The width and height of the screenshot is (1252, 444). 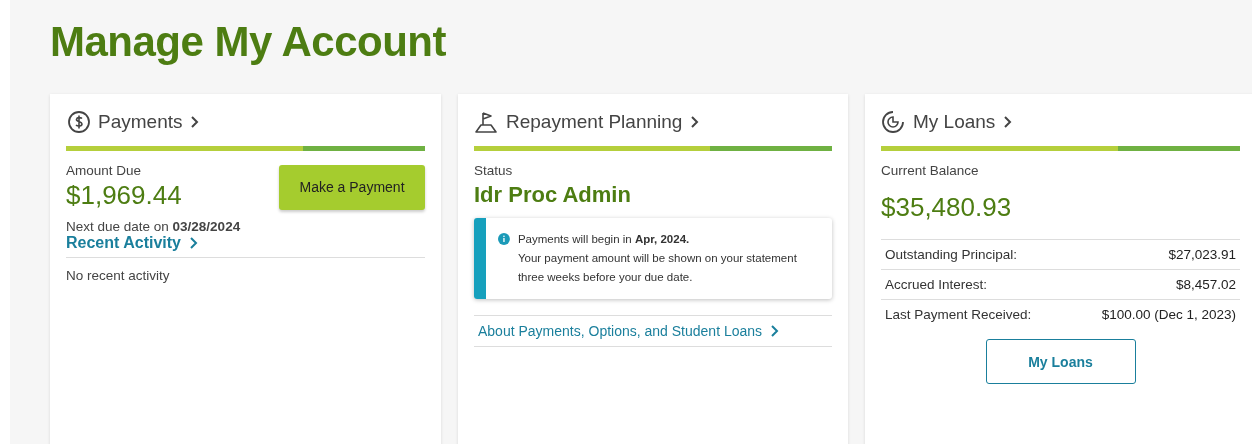 What do you see at coordinates (248, 42) in the screenshot?
I see `page-title: Manage My Account` at bounding box center [248, 42].